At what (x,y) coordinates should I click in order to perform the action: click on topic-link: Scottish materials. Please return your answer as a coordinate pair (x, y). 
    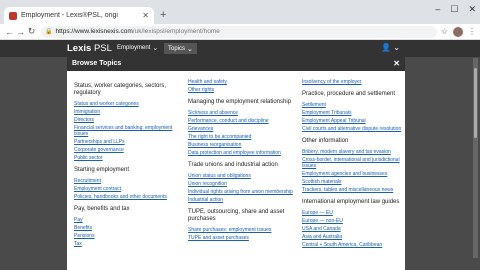
    Looking at the image, I should click on (353, 182).